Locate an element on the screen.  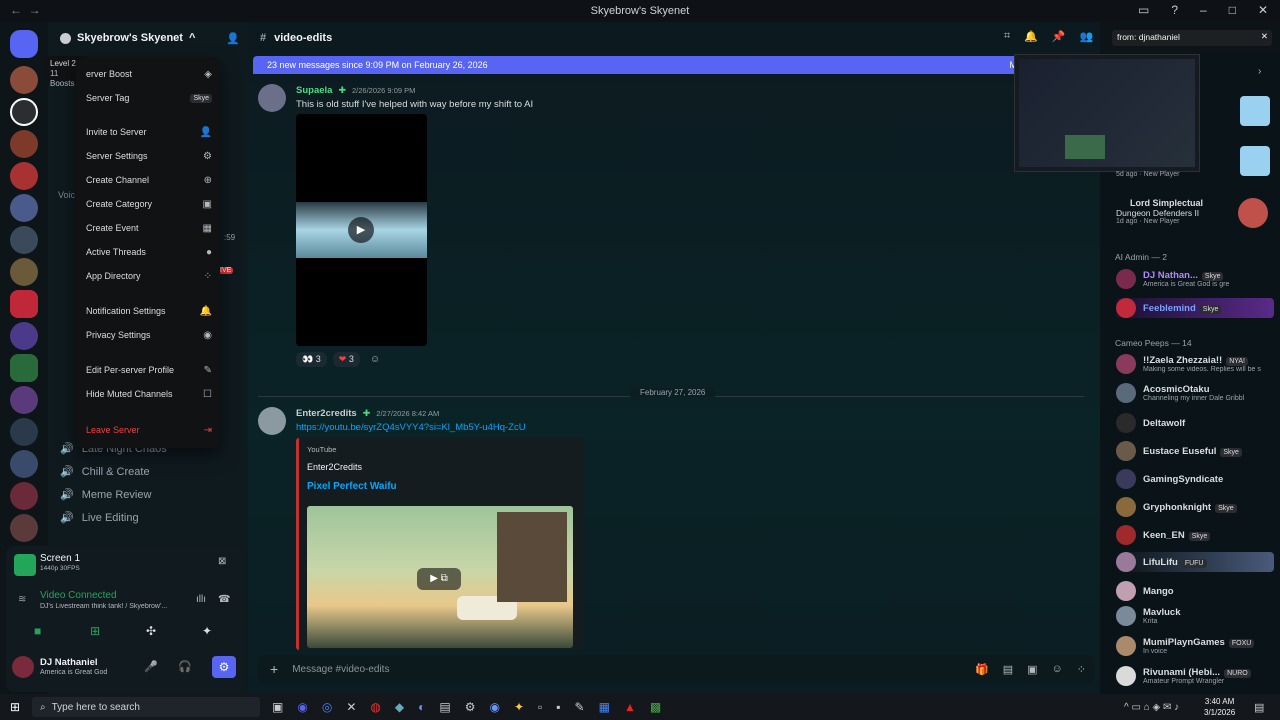
reaction-eyes: 👀 3 is located at coordinates (311, 359).